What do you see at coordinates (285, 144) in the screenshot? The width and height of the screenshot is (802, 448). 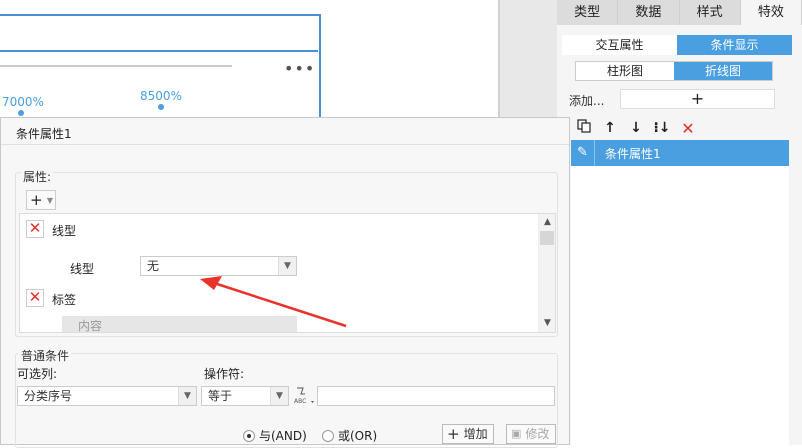 I see `dialog-title-divider` at bounding box center [285, 144].